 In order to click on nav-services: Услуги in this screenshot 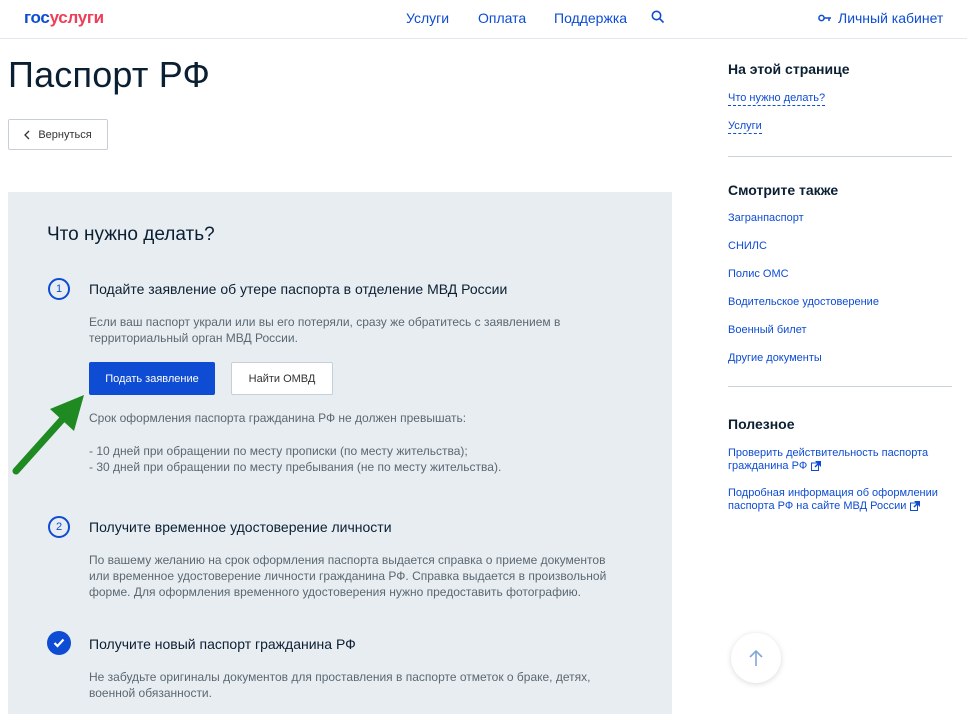, I will do `click(427, 18)`.